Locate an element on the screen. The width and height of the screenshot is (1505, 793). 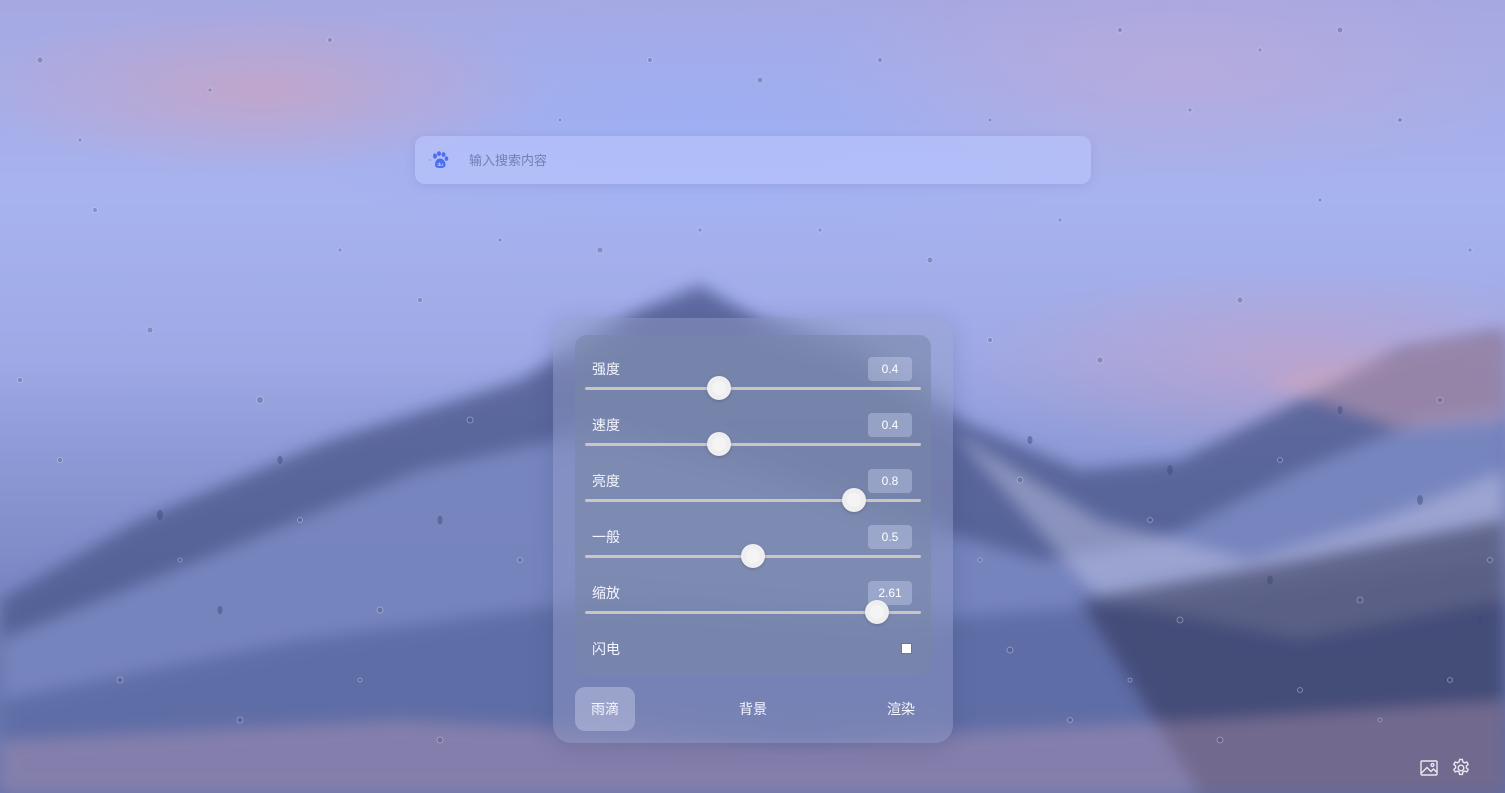
tab-raindrops: 雨滴 is located at coordinates (605, 709).